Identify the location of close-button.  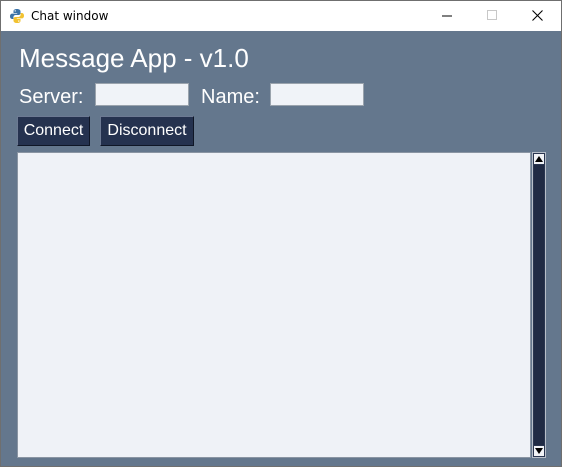
(537, 16).